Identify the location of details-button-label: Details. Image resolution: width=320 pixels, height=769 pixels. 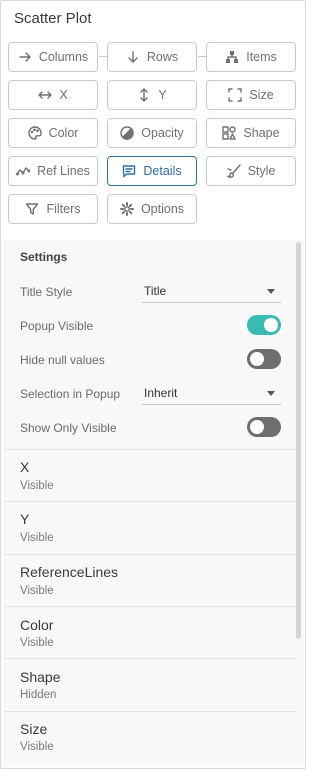
(162, 171).